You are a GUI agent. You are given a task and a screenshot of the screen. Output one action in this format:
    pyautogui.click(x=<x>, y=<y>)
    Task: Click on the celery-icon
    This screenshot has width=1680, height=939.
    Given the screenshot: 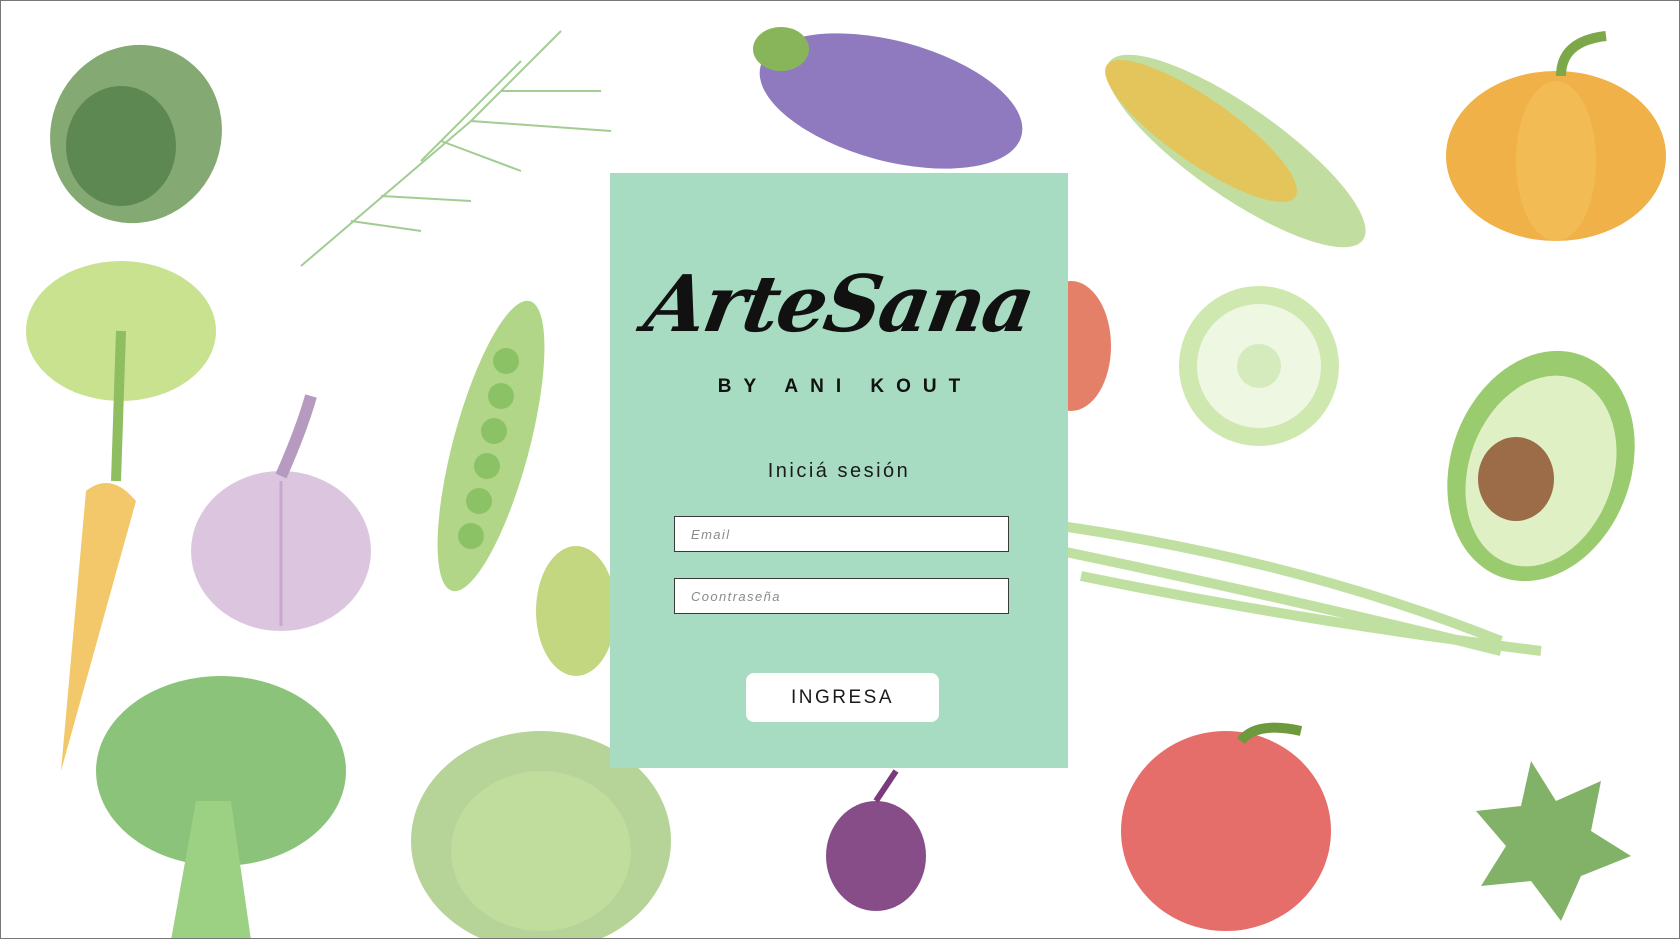 What is the action you would take?
    pyautogui.click(x=121, y=371)
    